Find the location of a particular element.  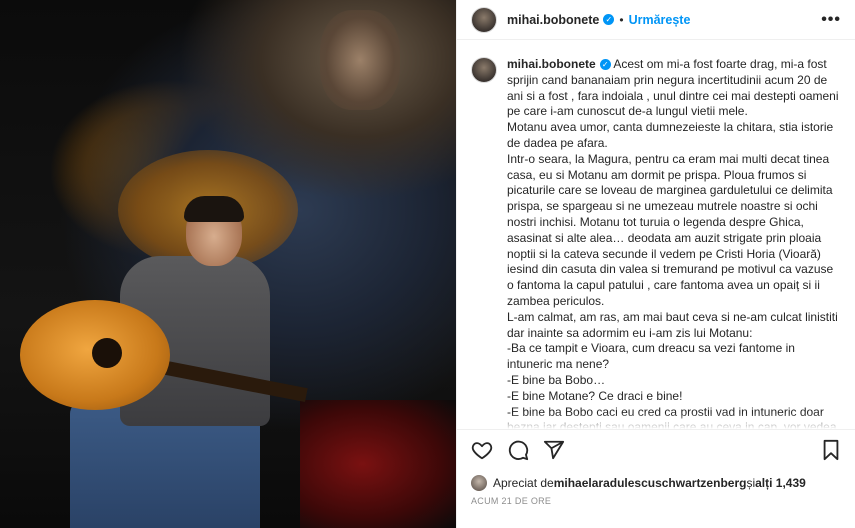

comment-icon is located at coordinates (518, 450).